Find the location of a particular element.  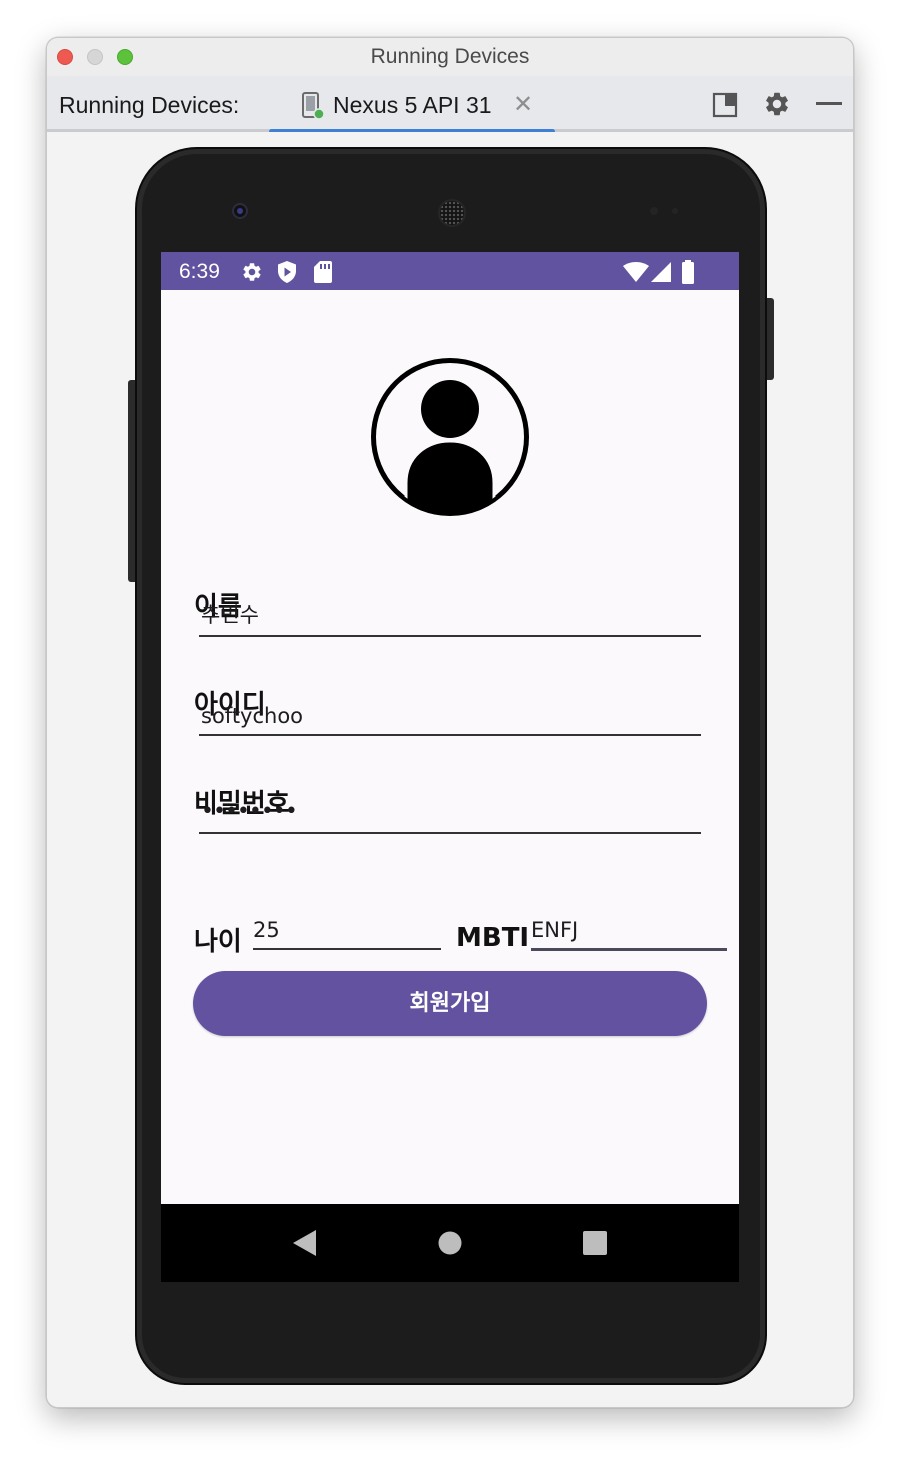

recents-icon is located at coordinates (595, 1243).